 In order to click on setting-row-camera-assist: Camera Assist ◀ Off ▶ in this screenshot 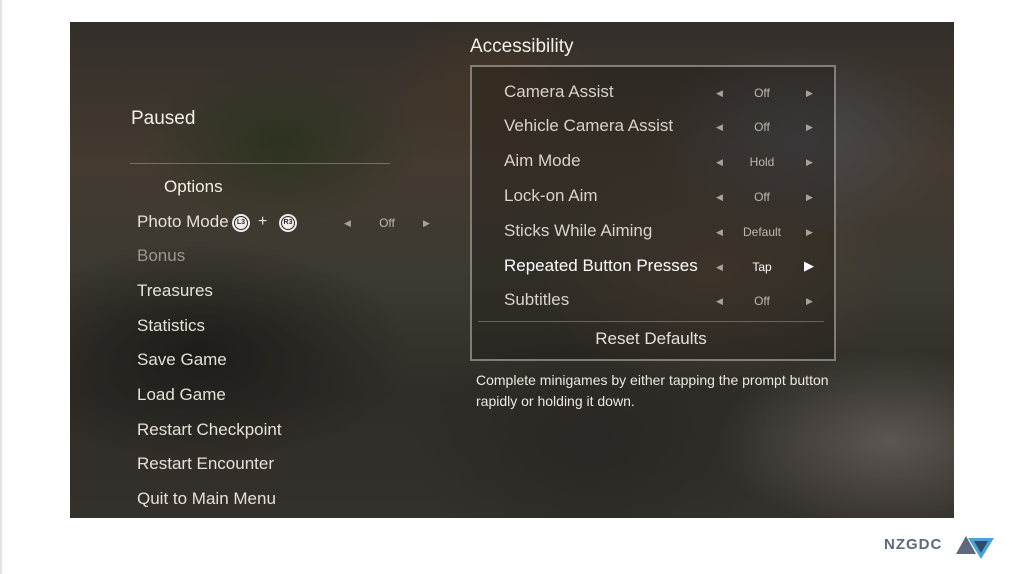, I will do `click(669, 94)`.